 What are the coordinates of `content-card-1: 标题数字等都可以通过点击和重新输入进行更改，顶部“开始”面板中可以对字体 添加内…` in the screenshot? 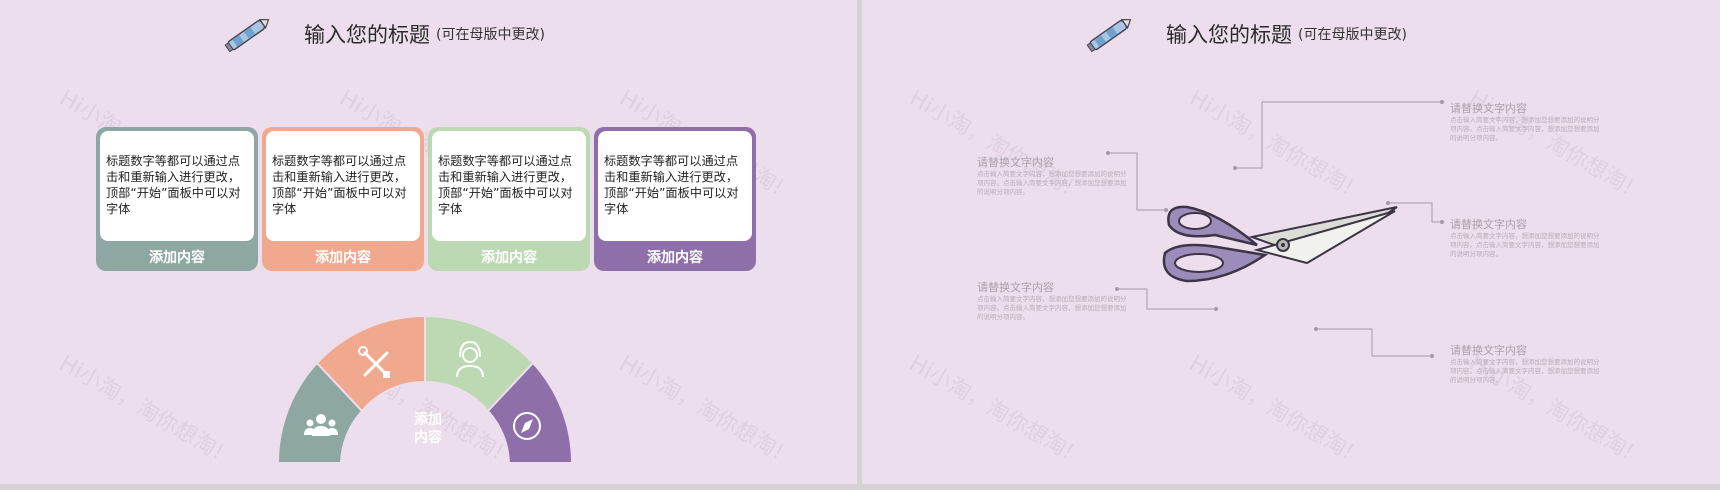 It's located at (177, 199).